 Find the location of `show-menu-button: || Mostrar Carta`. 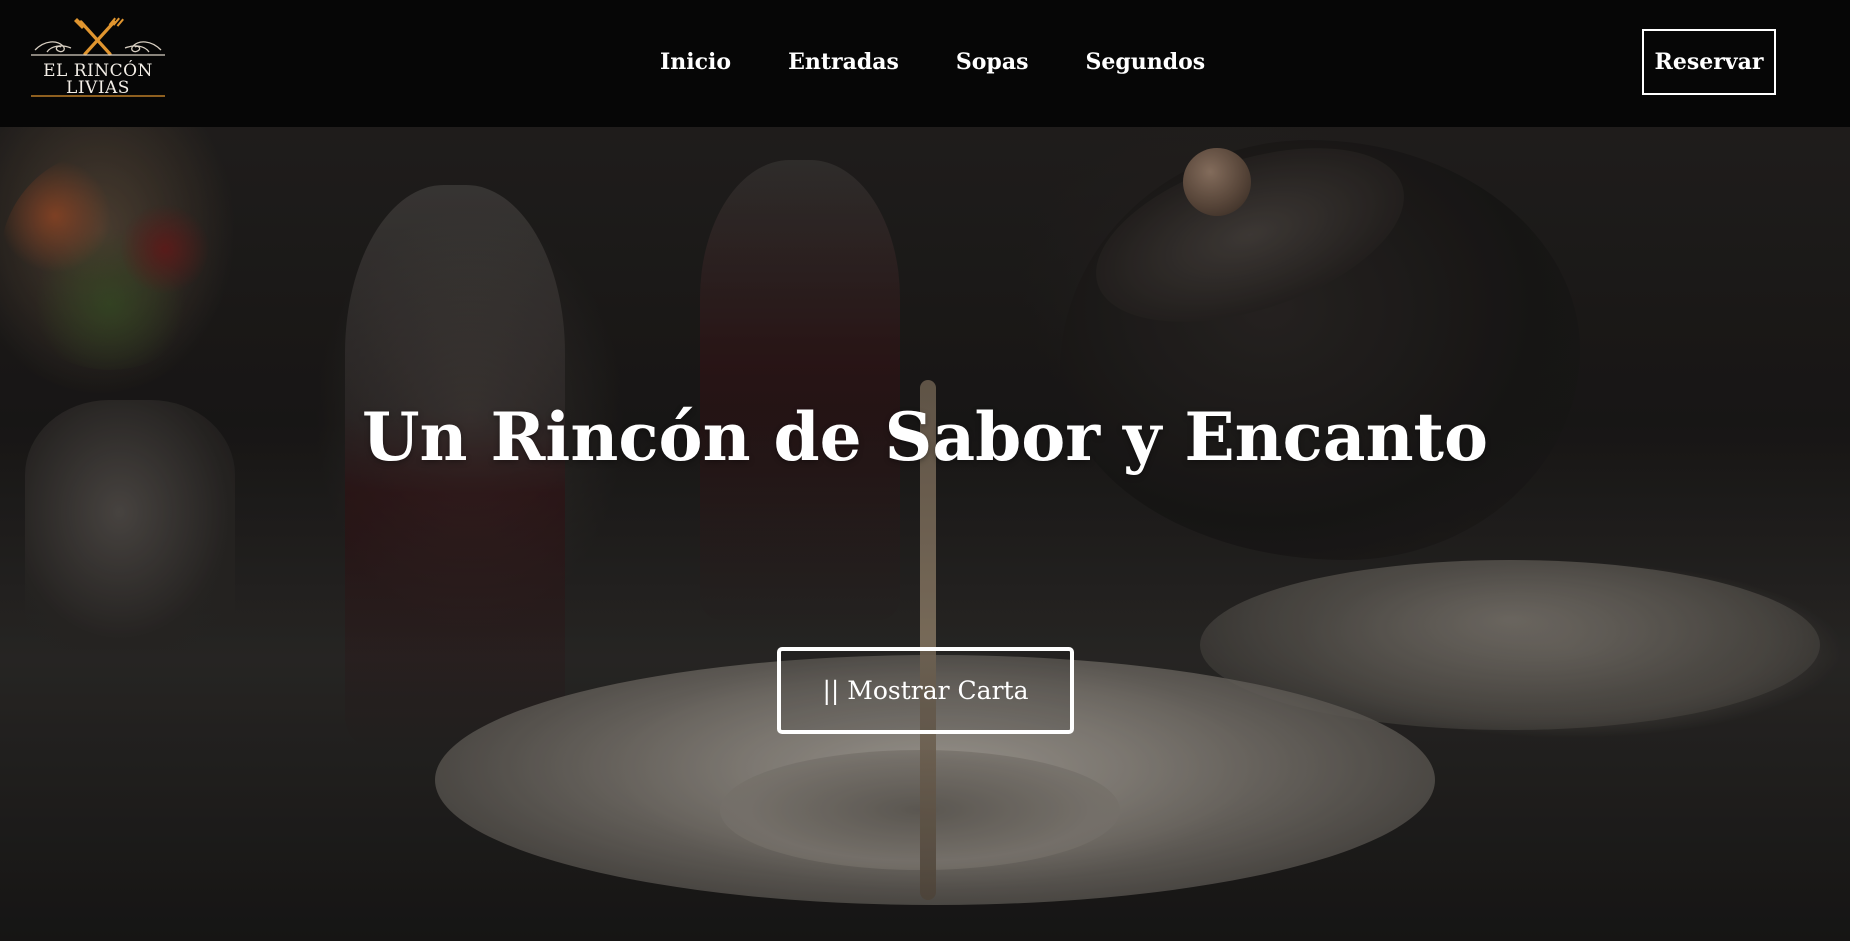

show-menu-button: || Mostrar Carta is located at coordinates (925, 690).